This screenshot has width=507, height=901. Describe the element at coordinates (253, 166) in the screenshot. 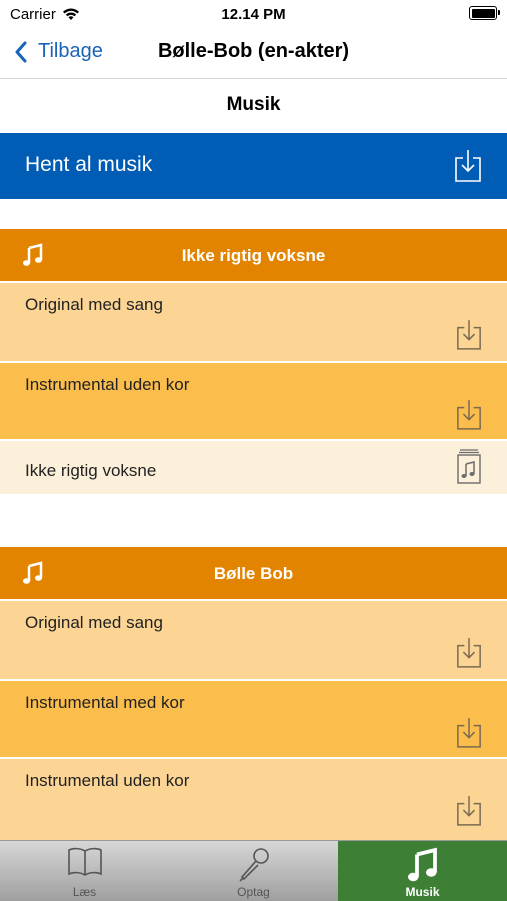

I see `download-all-button: Hent al musik` at that location.